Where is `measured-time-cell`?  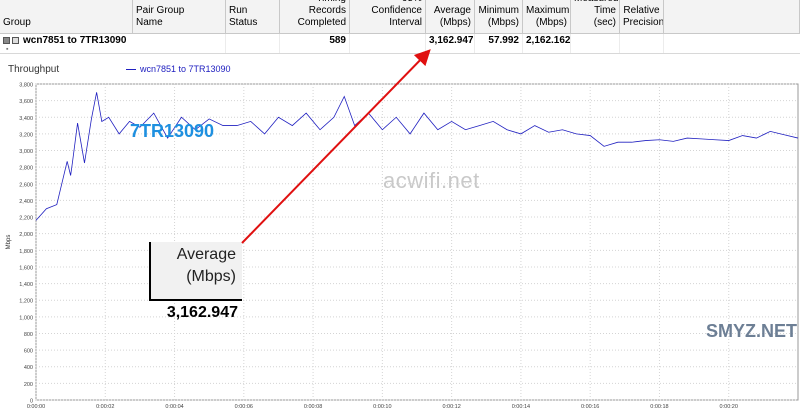 measured-time-cell is located at coordinates (595, 43).